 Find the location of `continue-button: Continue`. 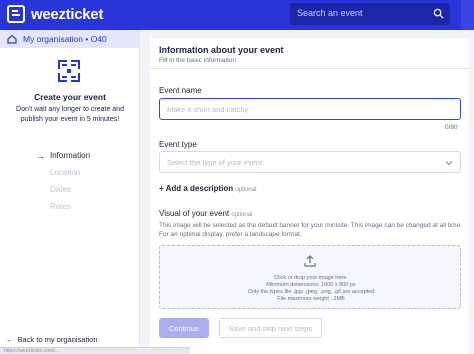

continue-button: Continue is located at coordinates (184, 328).